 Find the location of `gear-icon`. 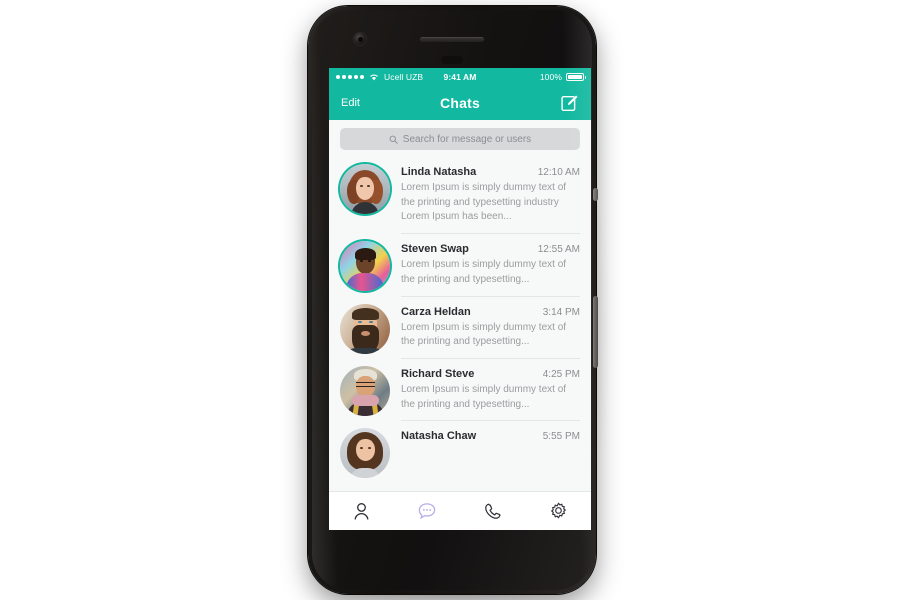

gear-icon is located at coordinates (558, 510).